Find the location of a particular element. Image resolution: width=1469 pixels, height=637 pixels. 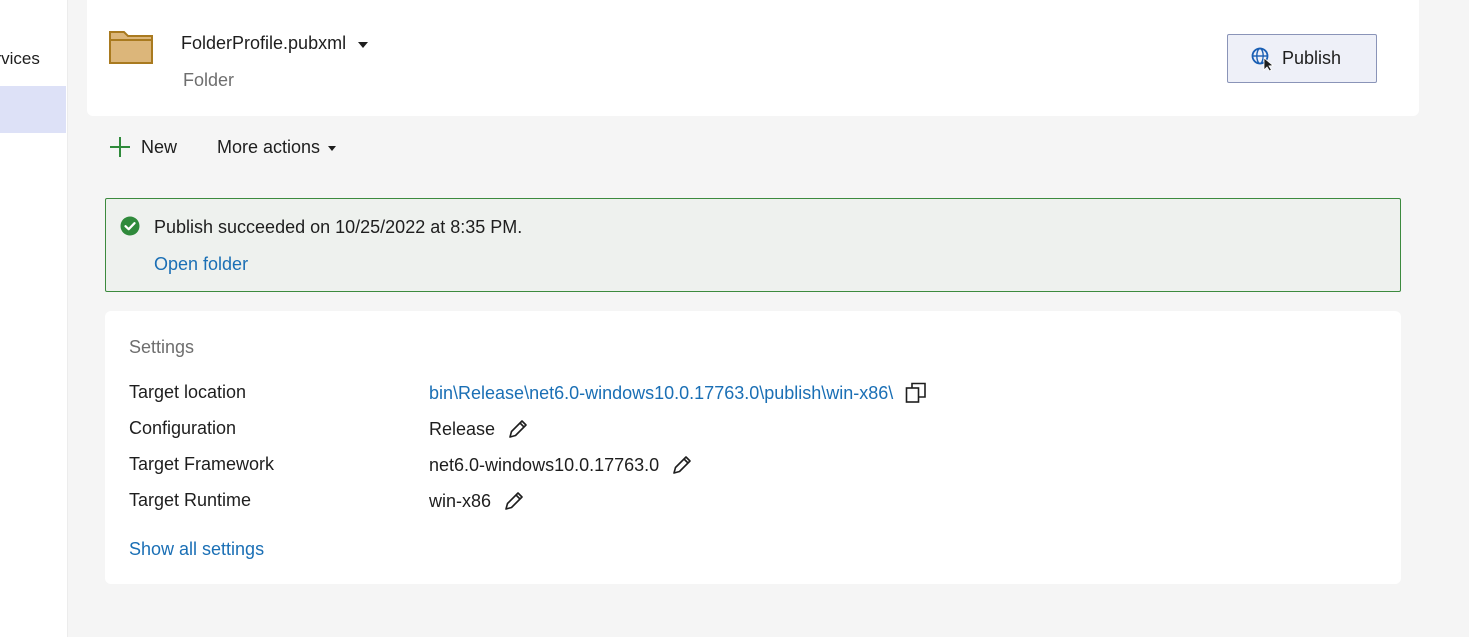

target-framework-value: net6.0-windows10.0.17763.0 is located at coordinates (544, 464).